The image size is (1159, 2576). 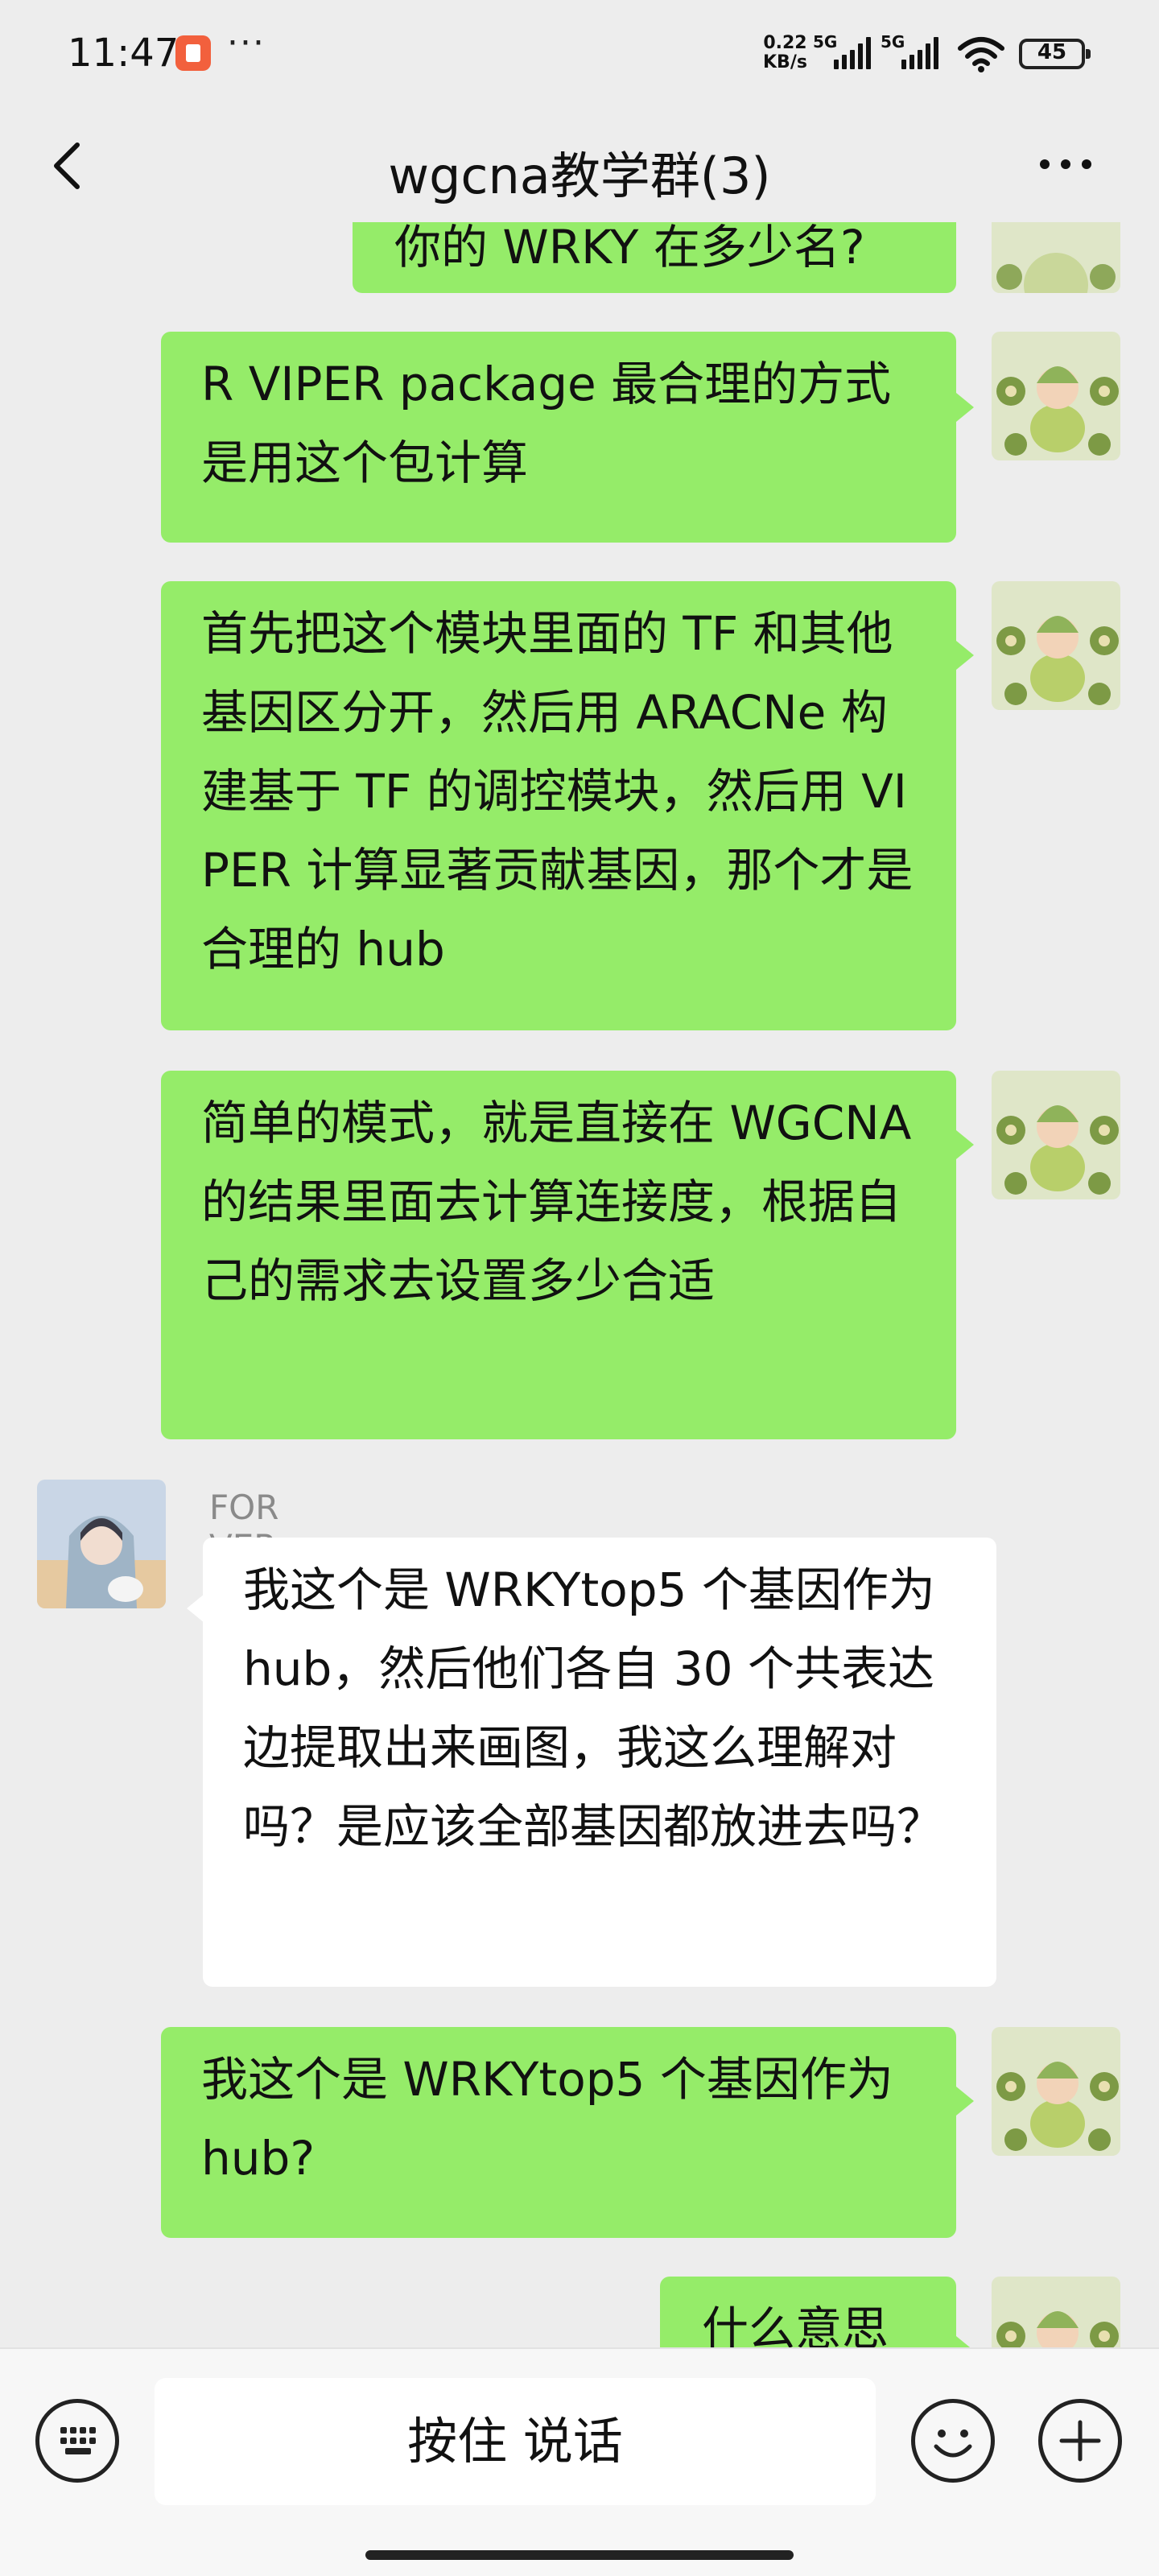 What do you see at coordinates (893, 42) in the screenshot?
I see `signal-2-label: 5G` at bounding box center [893, 42].